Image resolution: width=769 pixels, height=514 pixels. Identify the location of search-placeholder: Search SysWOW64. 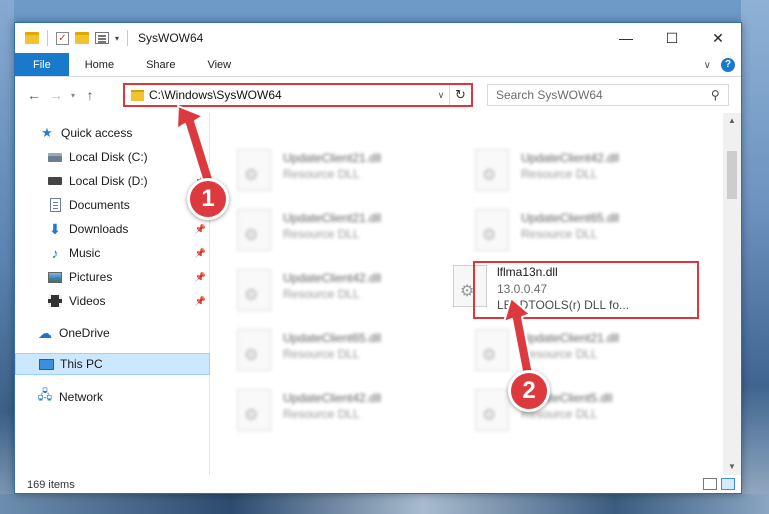
(603, 95).